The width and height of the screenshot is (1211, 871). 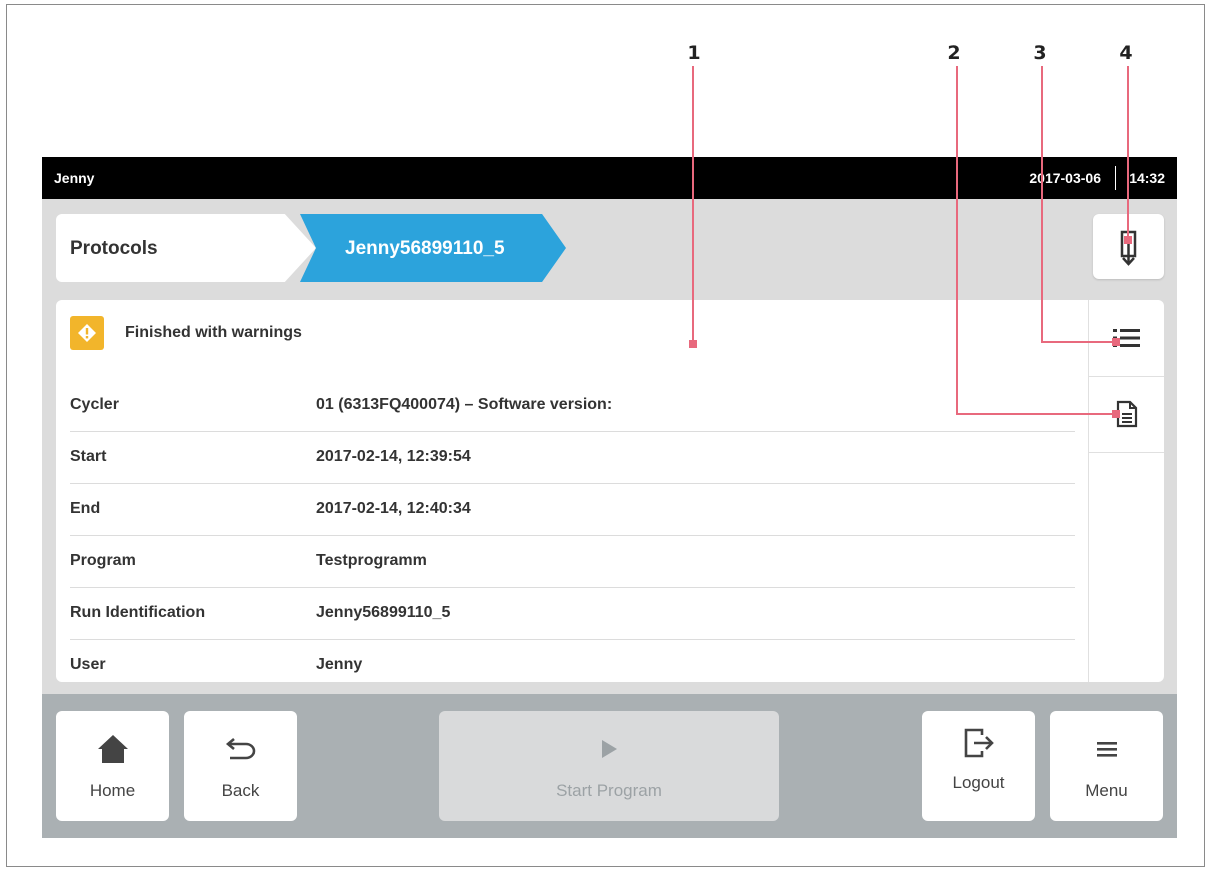 What do you see at coordinates (138, 612) in the screenshot?
I see `row-key: Run Identification` at bounding box center [138, 612].